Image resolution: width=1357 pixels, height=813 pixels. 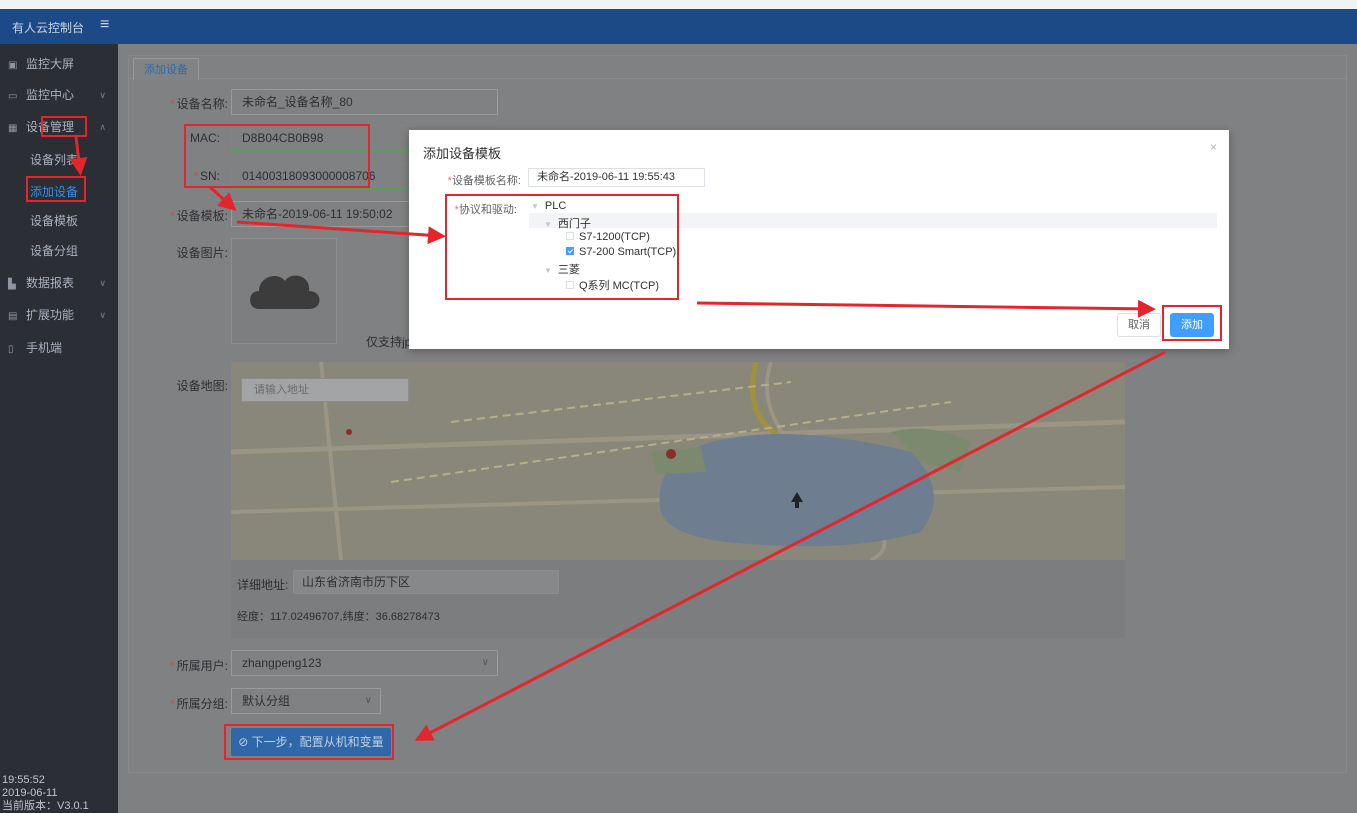 What do you see at coordinates (263, 585) in the screenshot?
I see `detail-address-label: 详细地址:` at bounding box center [263, 585].